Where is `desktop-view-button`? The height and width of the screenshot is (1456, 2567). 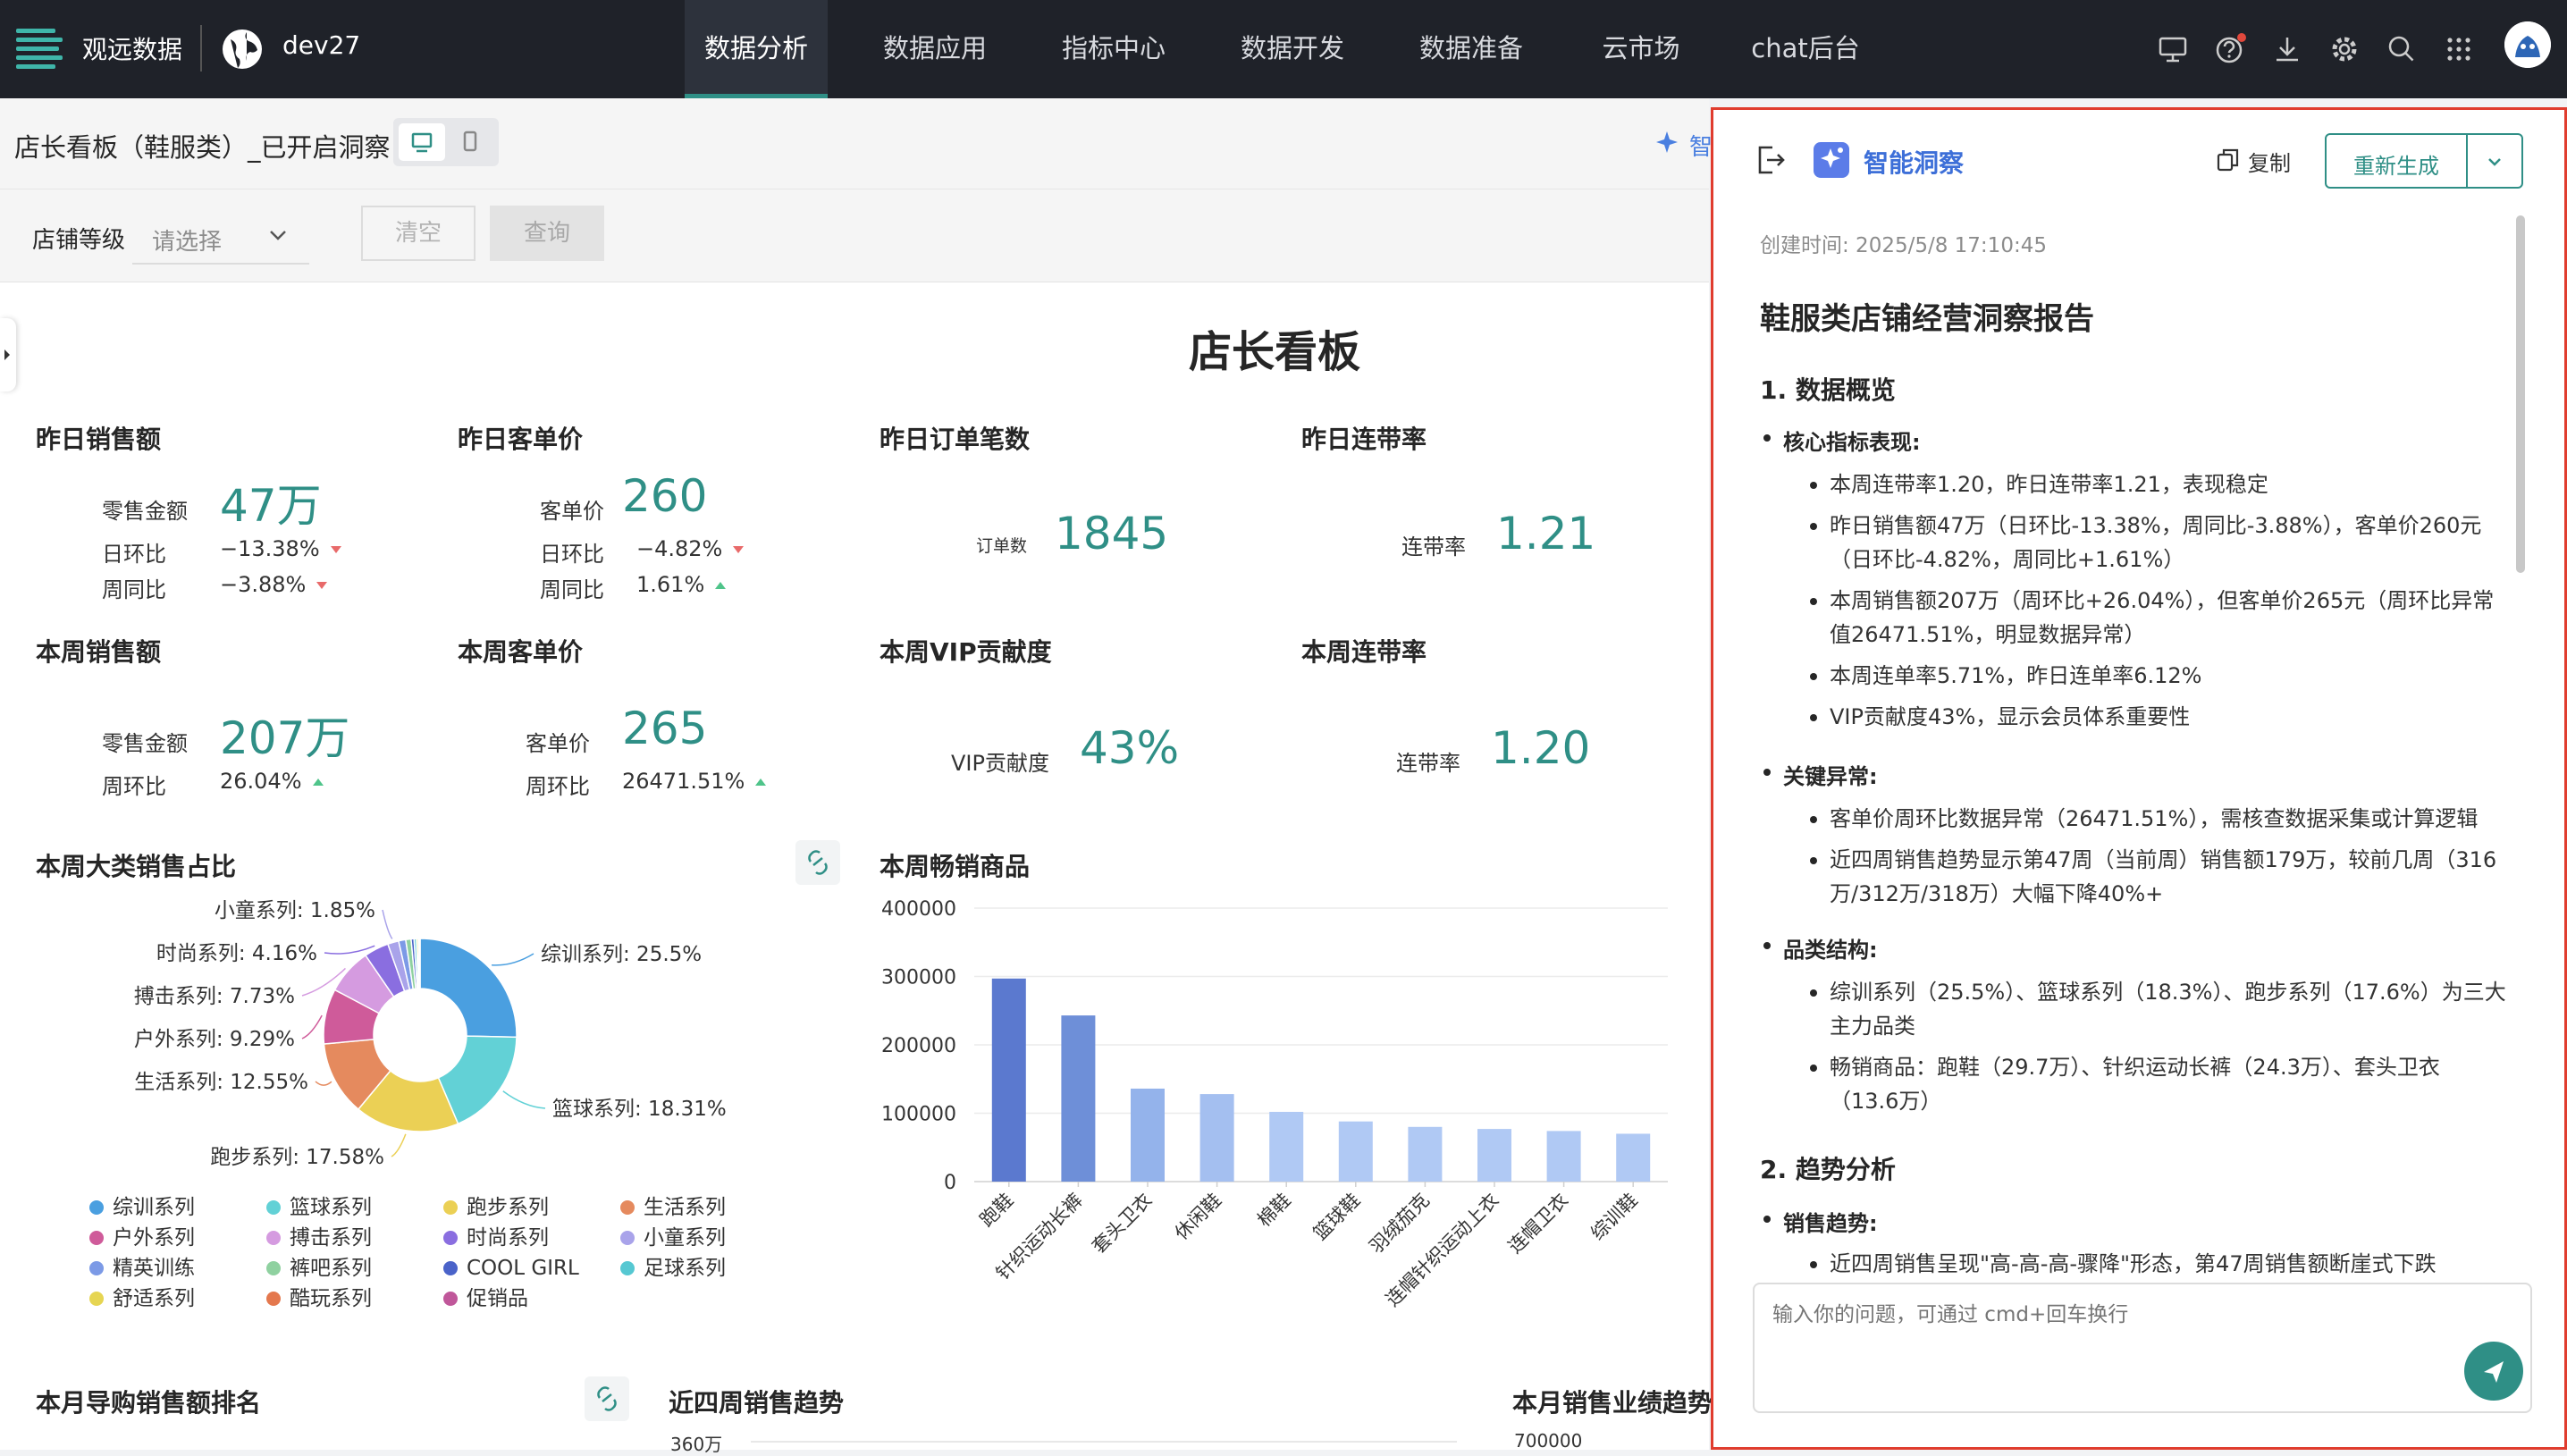
desktop-view-button is located at coordinates (422, 142).